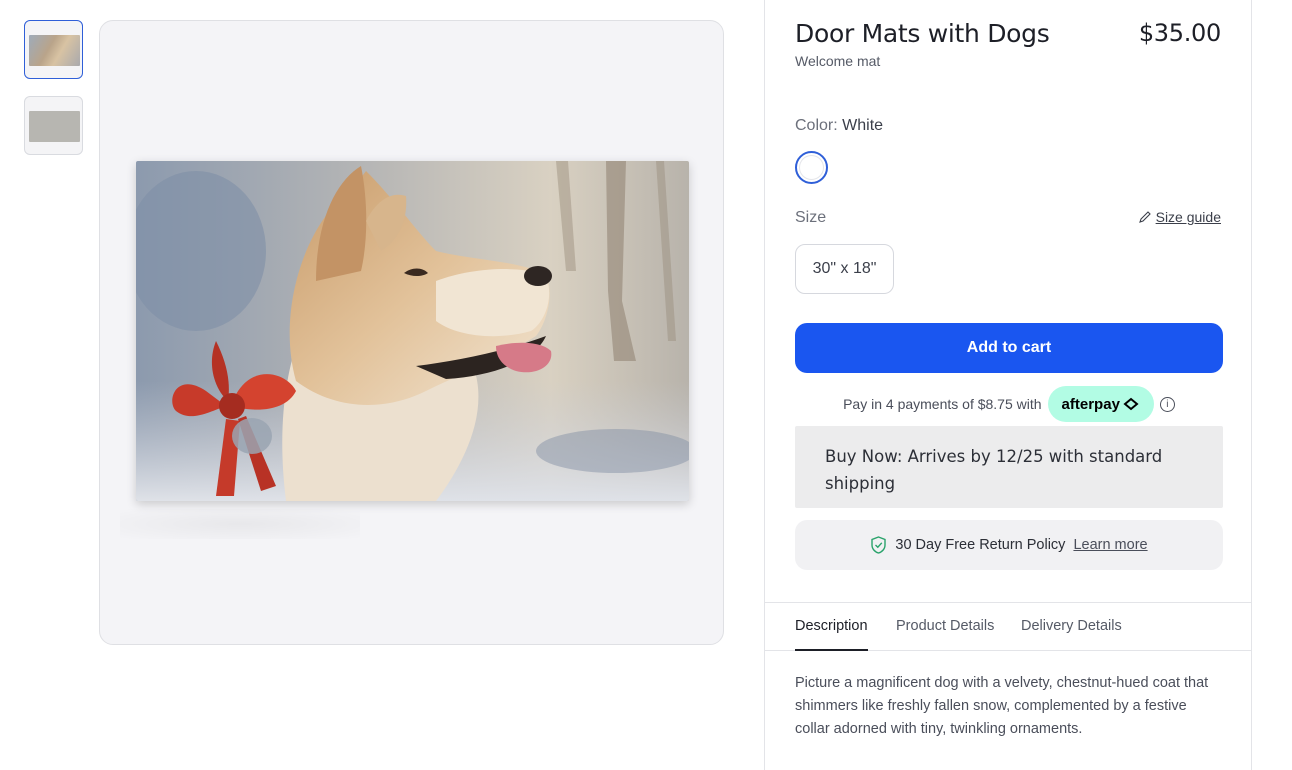  I want to click on info-icon: i, so click(1167, 404).